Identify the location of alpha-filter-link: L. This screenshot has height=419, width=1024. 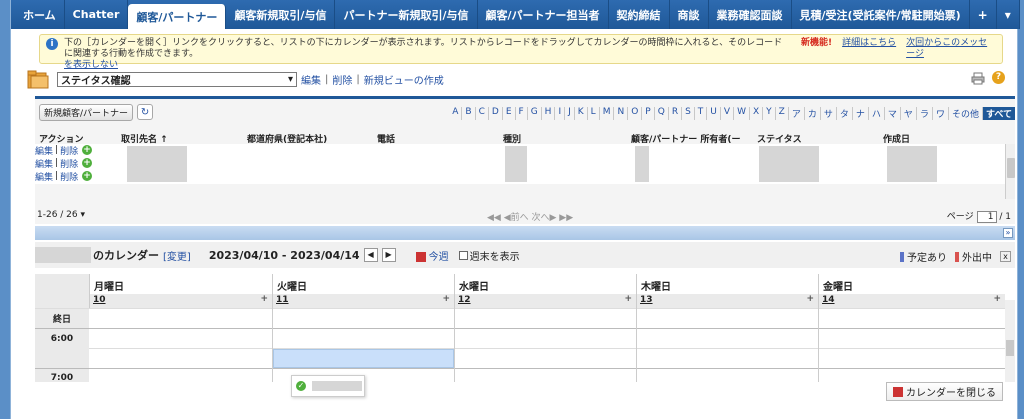
(594, 113).